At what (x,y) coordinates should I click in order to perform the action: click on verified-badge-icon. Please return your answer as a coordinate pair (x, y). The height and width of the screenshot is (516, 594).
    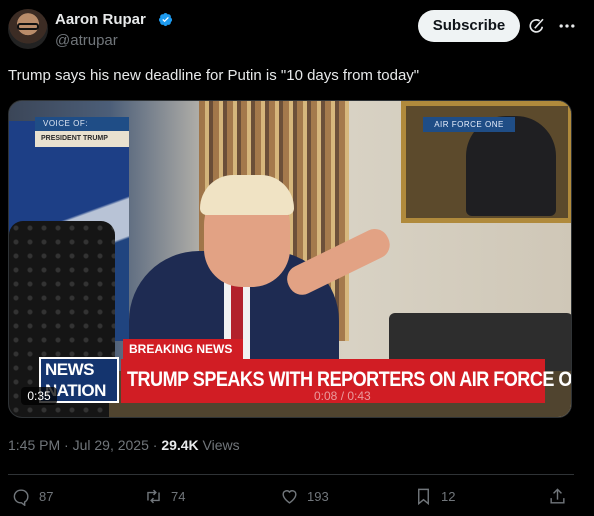
    Looking at the image, I should click on (165, 19).